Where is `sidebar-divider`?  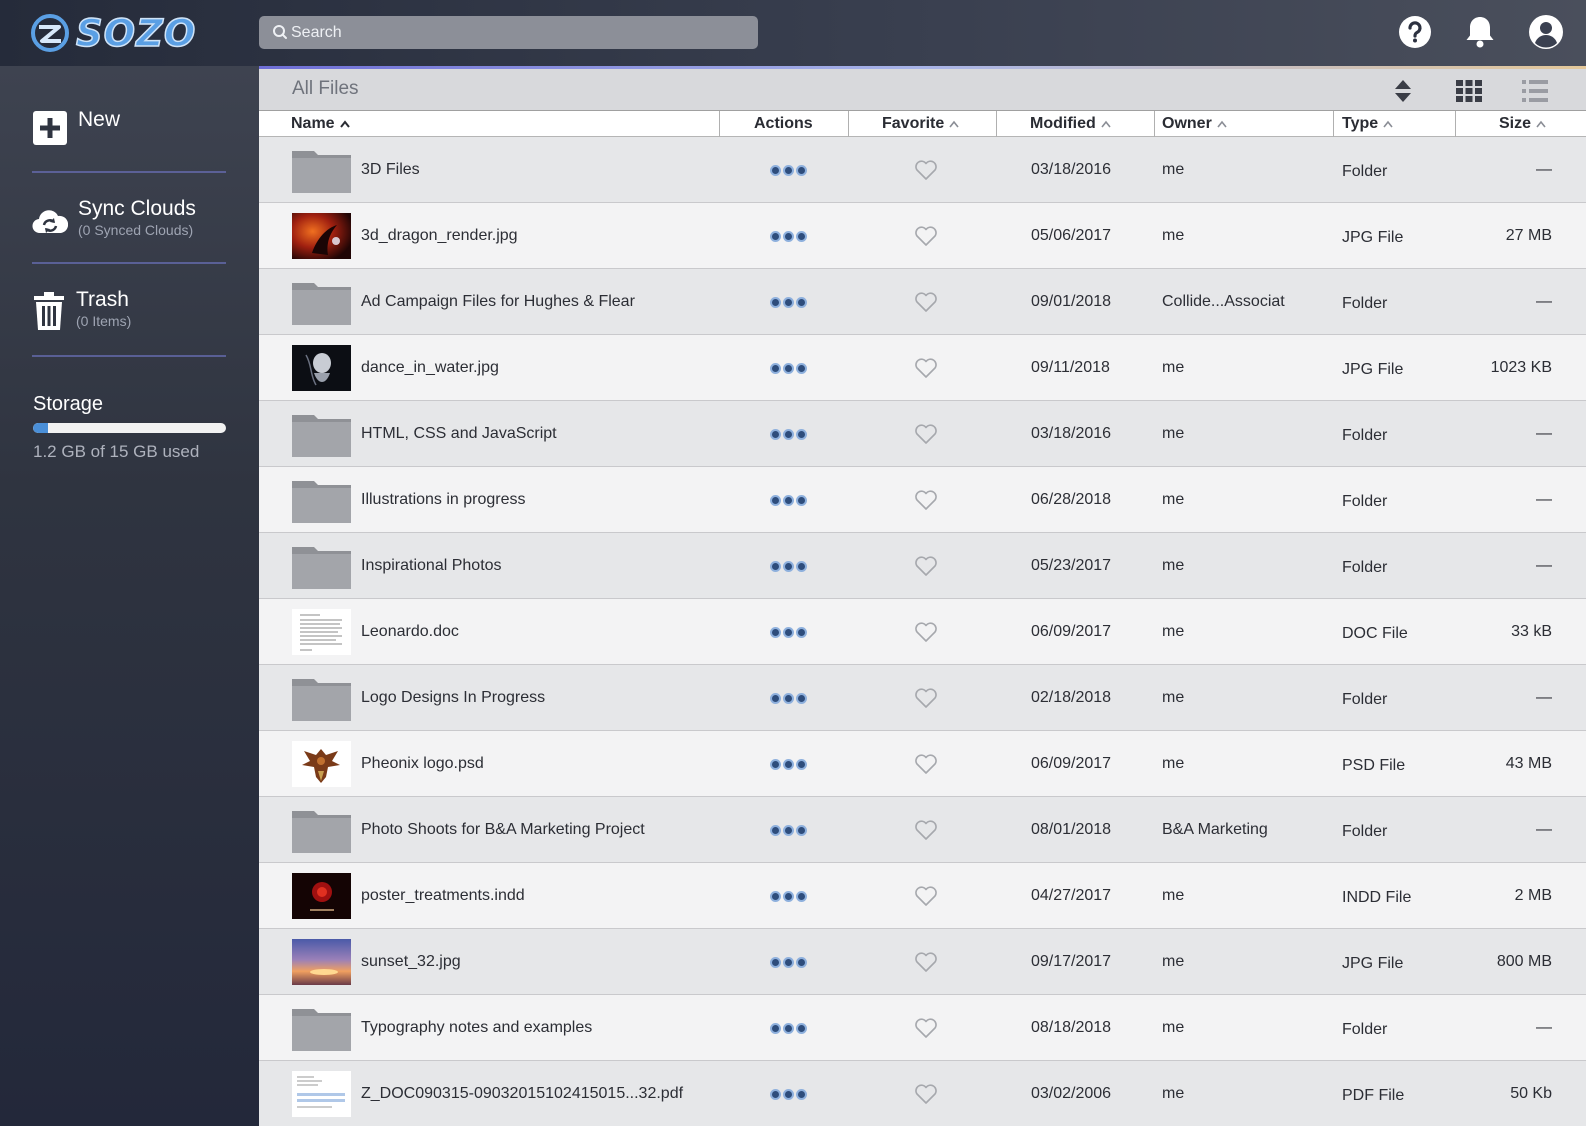
sidebar-divider is located at coordinates (129, 356).